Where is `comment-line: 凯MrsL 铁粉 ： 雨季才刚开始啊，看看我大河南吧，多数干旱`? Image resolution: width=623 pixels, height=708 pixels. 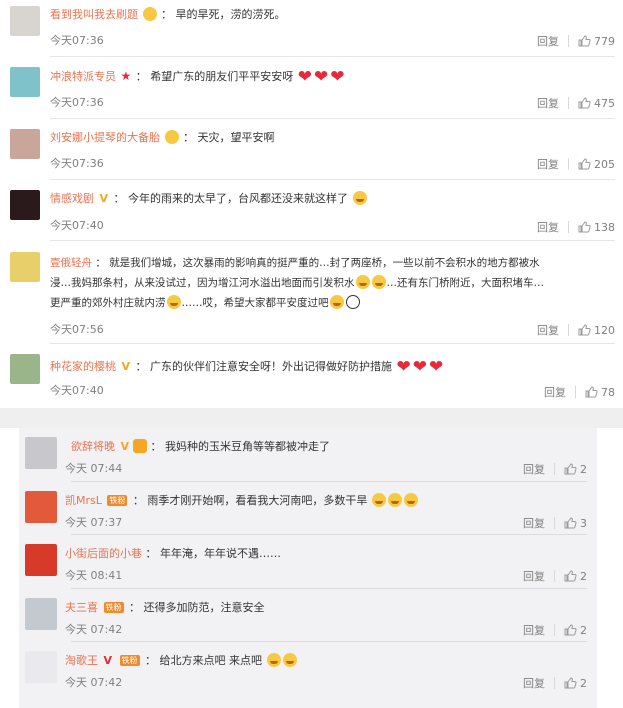
comment-line: 凯MrsL 铁粉 ： 雨季才刚开始啊，看看我大河南吧，多数干旱 is located at coordinates (242, 501).